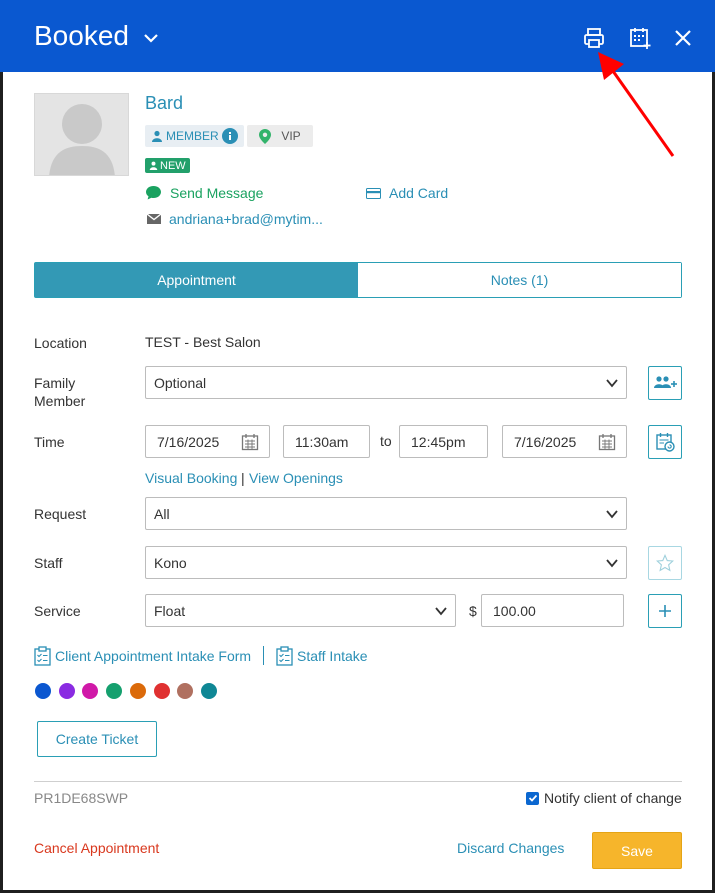  I want to click on chat-icon, so click(153, 193).